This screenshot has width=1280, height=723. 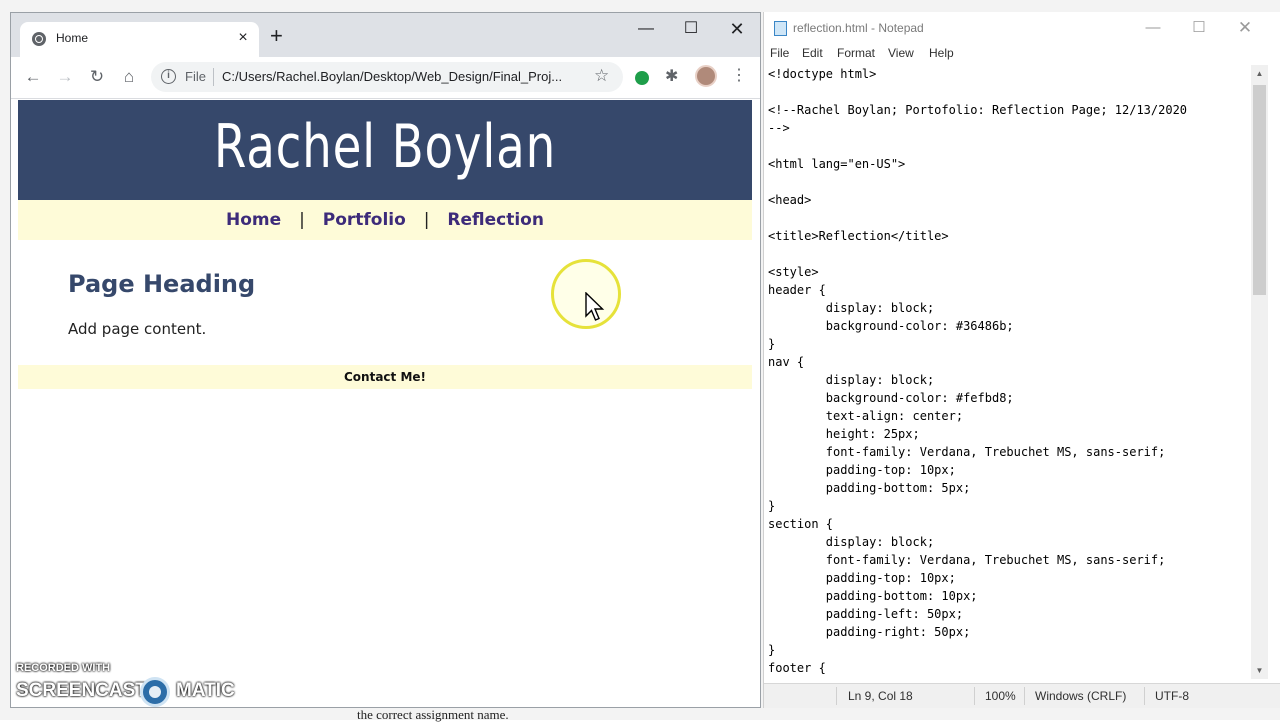 I want to click on page-content: Add page content., so click(x=137, y=329).